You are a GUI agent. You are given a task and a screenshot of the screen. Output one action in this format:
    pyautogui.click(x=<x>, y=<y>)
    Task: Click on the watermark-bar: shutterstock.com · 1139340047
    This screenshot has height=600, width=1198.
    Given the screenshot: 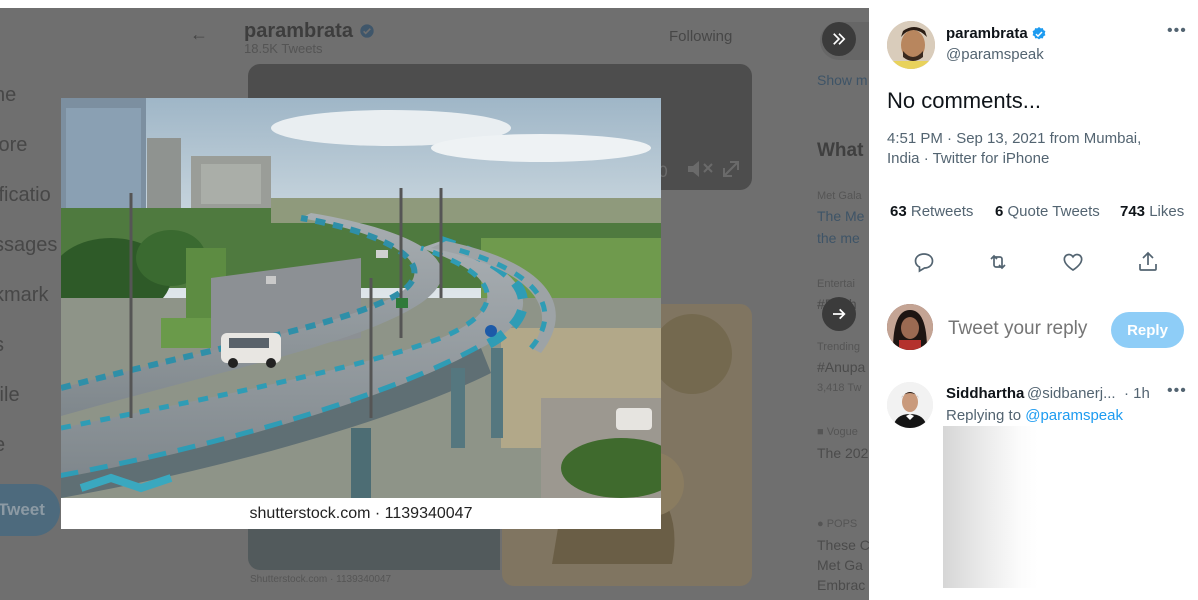 What is the action you would take?
    pyautogui.click(x=361, y=513)
    